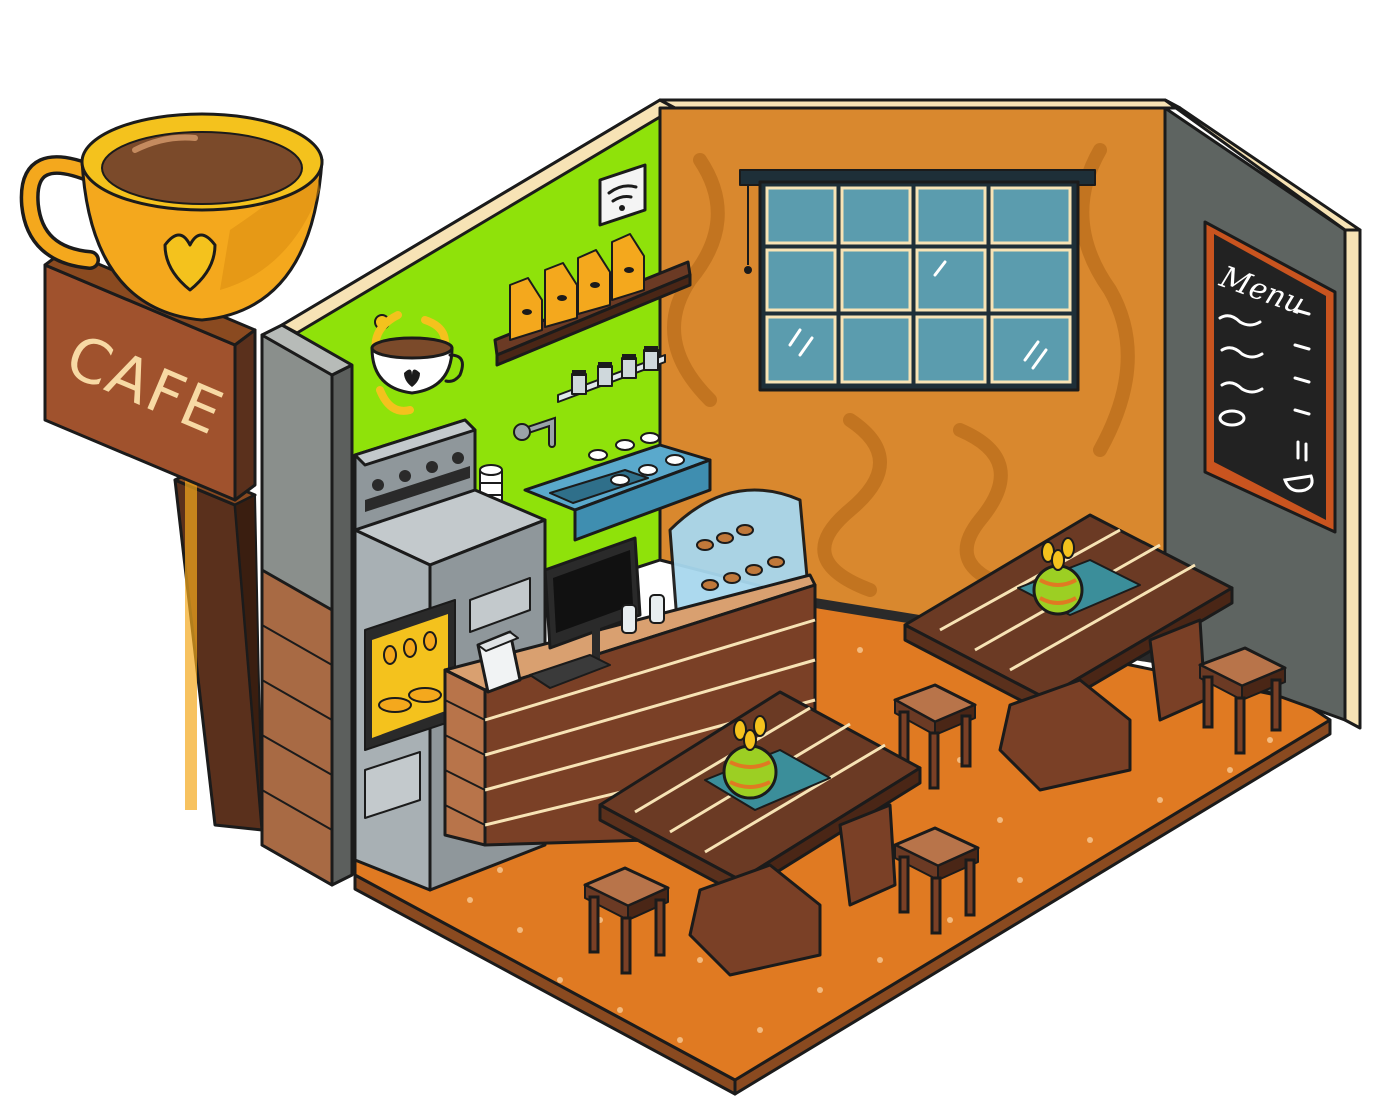 This screenshot has width=1400, height=1104. What do you see at coordinates (917, 280) in the screenshot?
I see `window` at bounding box center [917, 280].